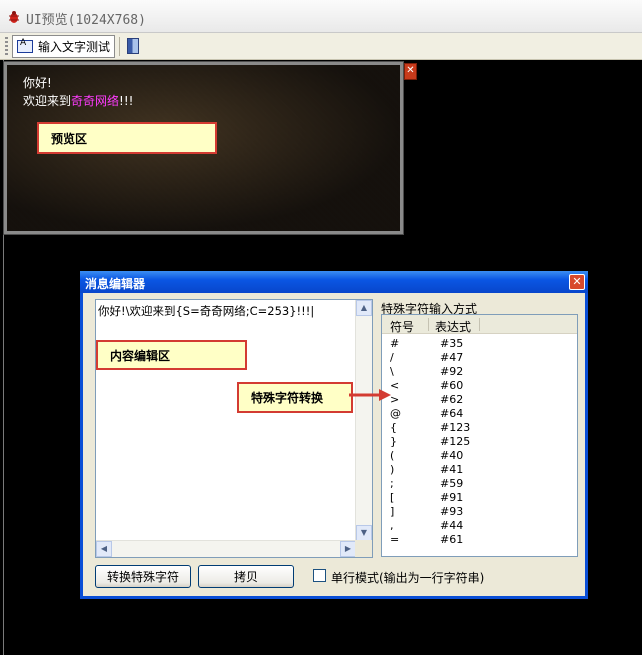  I want to click on toolbar: 输入文字测试, so click(321, 46).